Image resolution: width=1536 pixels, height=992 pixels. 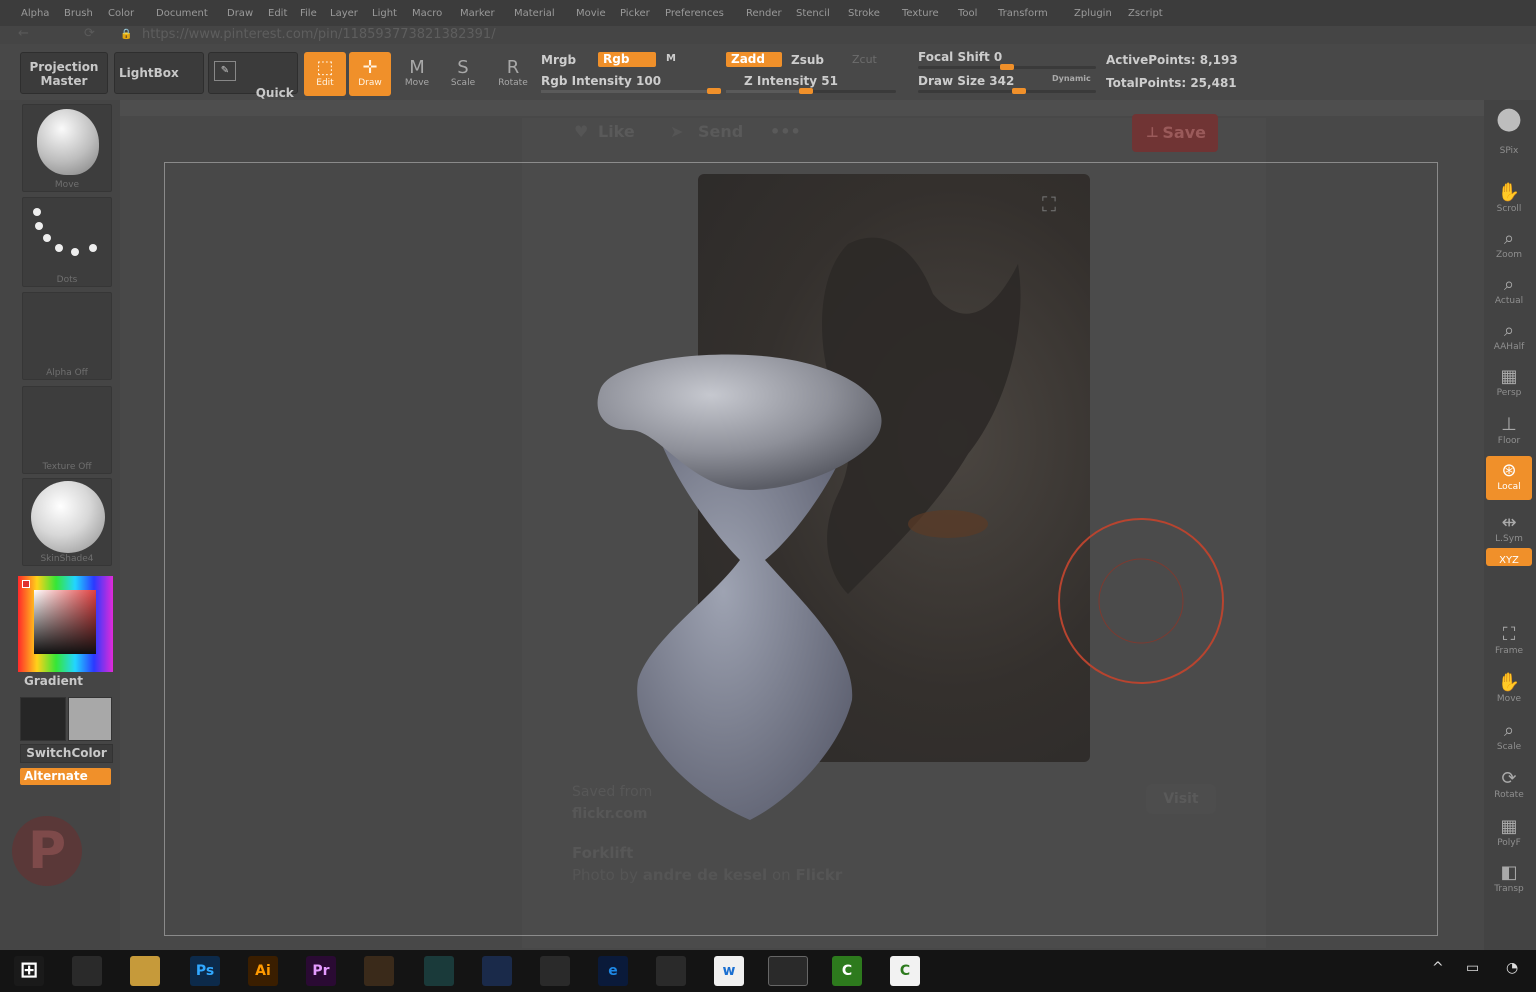 What do you see at coordinates (729, 971) in the screenshot?
I see `taskbar-app-w: w` at bounding box center [729, 971].